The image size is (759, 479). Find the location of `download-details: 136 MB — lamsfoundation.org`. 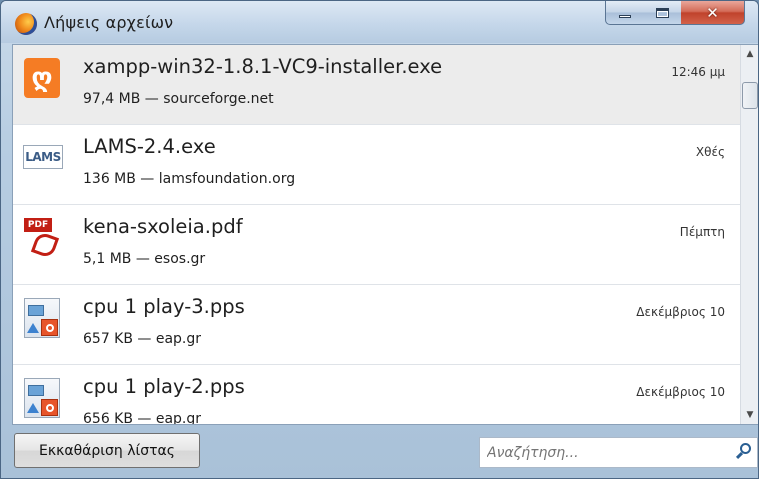

download-details: 136 MB — lamsfoundation.org is located at coordinates (189, 179).